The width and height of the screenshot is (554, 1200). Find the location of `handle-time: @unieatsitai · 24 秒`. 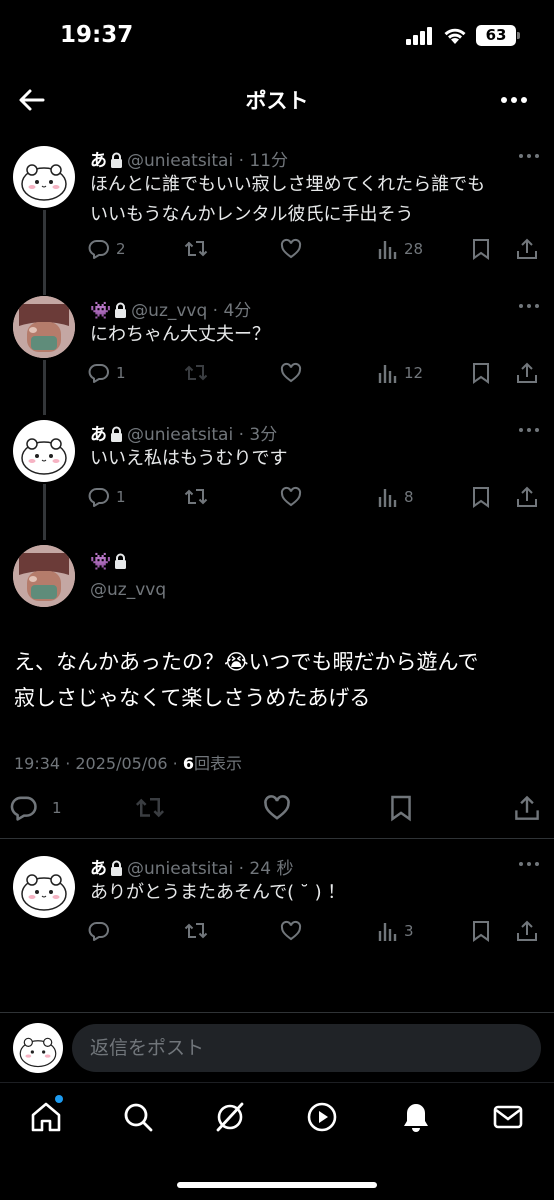

handle-time: @unieatsitai · 24 秒 is located at coordinates (210, 869).